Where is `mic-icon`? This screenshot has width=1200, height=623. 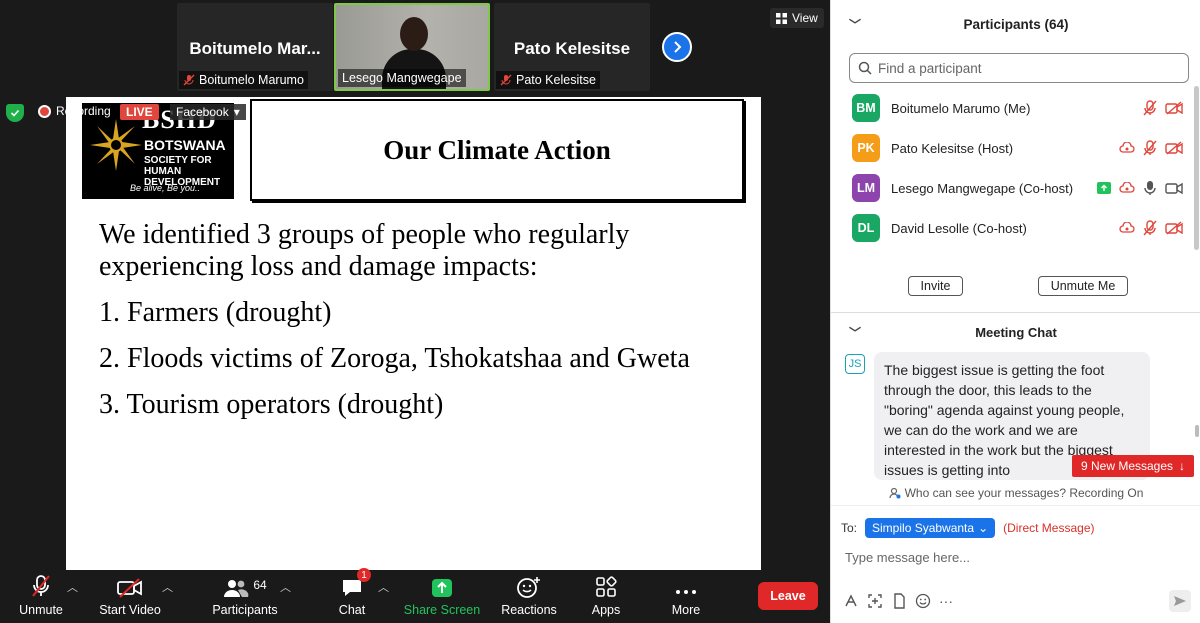 mic-icon is located at coordinates (1150, 188).